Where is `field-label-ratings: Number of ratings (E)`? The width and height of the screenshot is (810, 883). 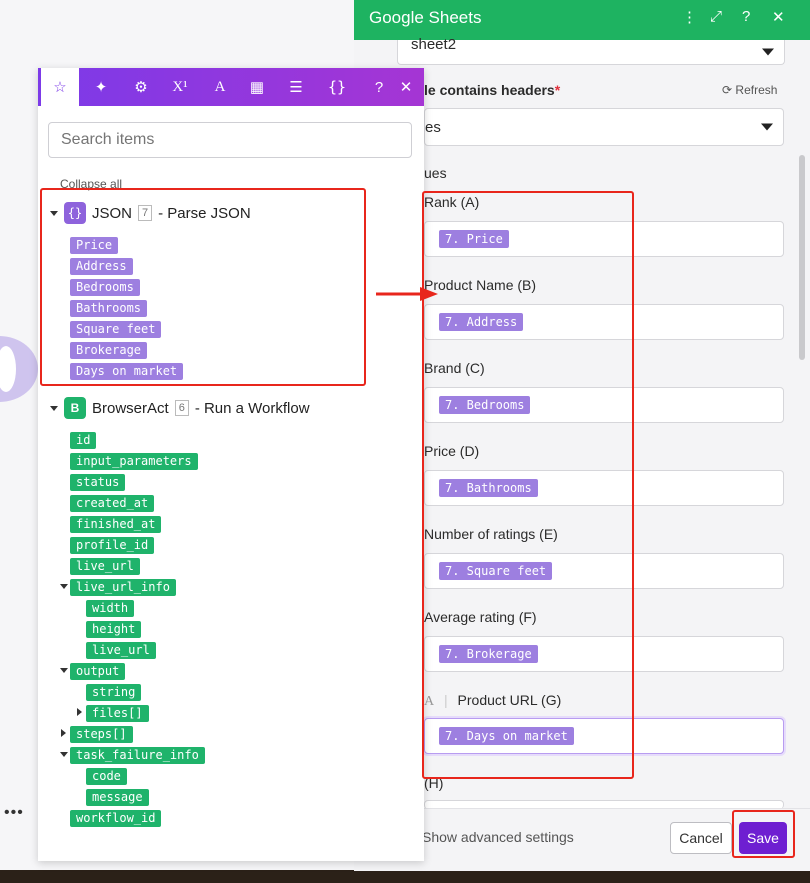
field-label-ratings: Number of ratings (E) is located at coordinates (491, 534).